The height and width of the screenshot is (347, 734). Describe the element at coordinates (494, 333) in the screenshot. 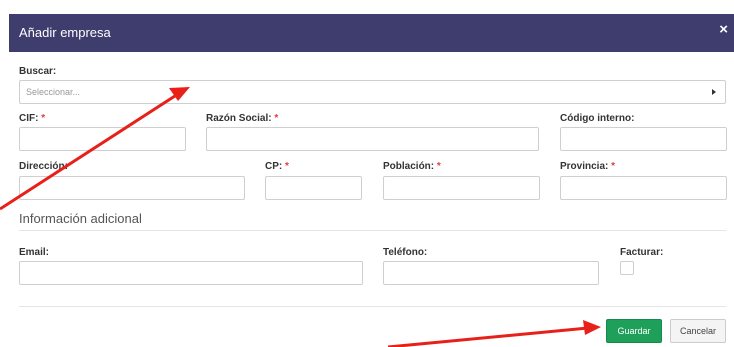

I see `arrow-to-save-button` at that location.